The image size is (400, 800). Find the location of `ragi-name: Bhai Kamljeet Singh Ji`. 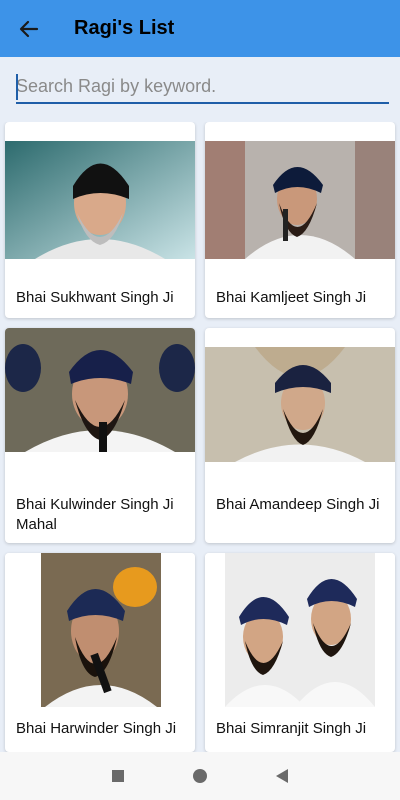

ragi-name: Bhai Kamljeet Singh Ji is located at coordinates (291, 297).